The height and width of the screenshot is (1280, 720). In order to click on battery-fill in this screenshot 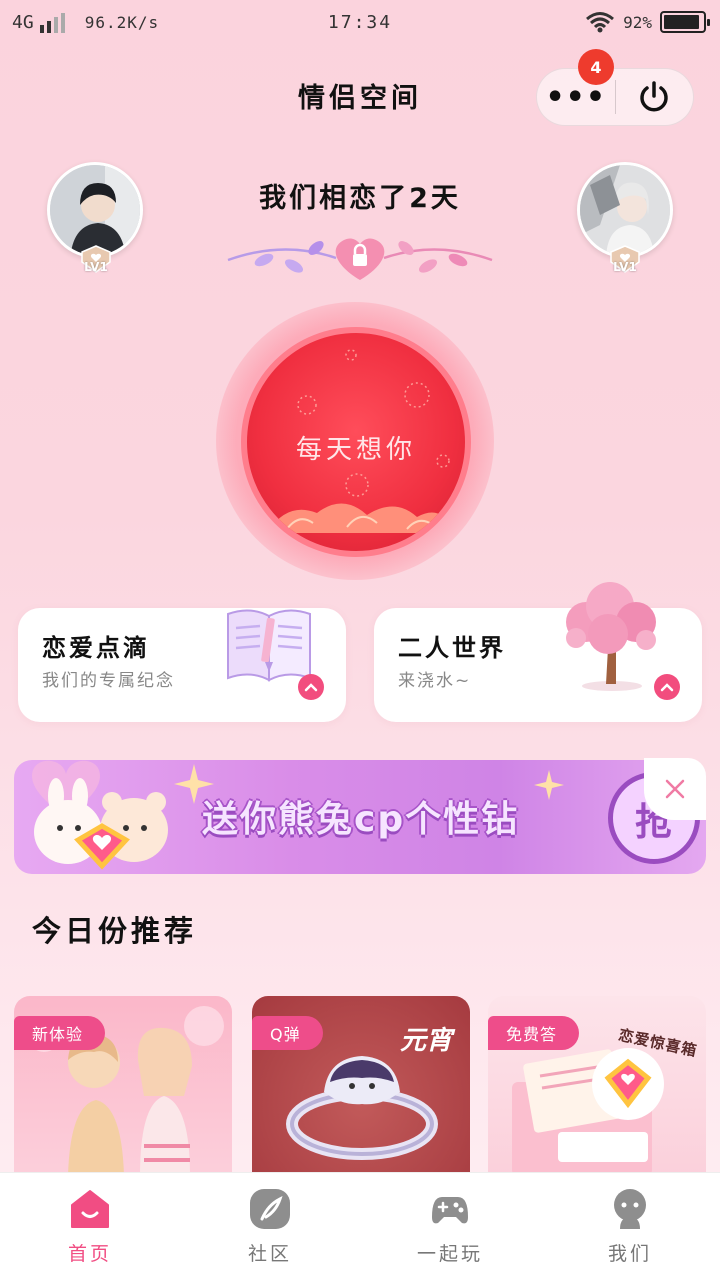, I will do `click(681, 22)`.